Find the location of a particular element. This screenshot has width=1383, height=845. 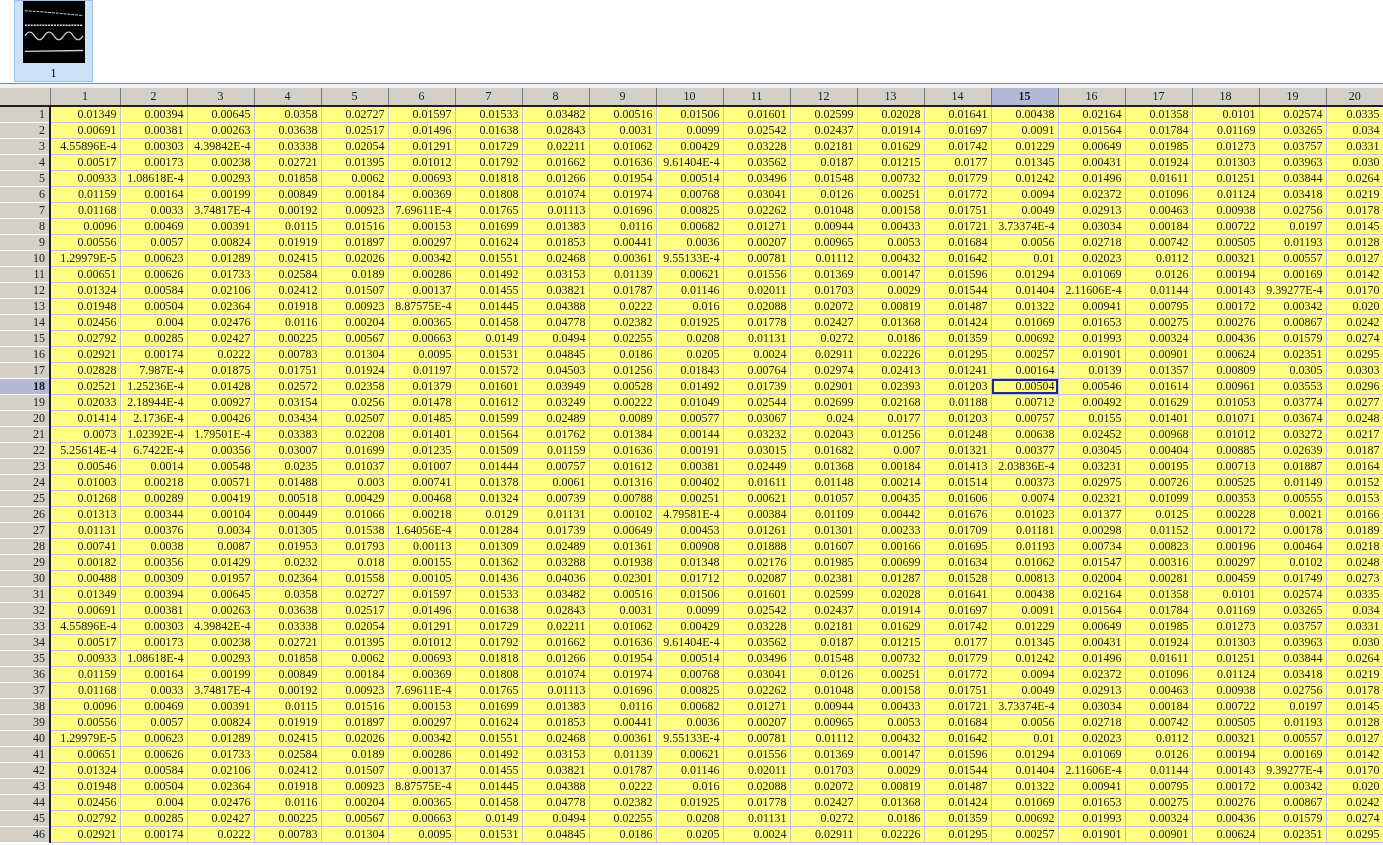

column-header: 2 is located at coordinates (153, 97).